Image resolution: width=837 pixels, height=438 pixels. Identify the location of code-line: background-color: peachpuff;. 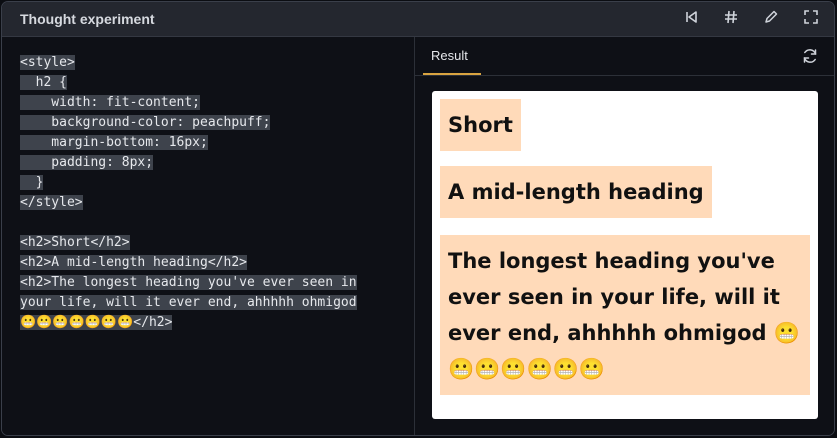
(145, 122).